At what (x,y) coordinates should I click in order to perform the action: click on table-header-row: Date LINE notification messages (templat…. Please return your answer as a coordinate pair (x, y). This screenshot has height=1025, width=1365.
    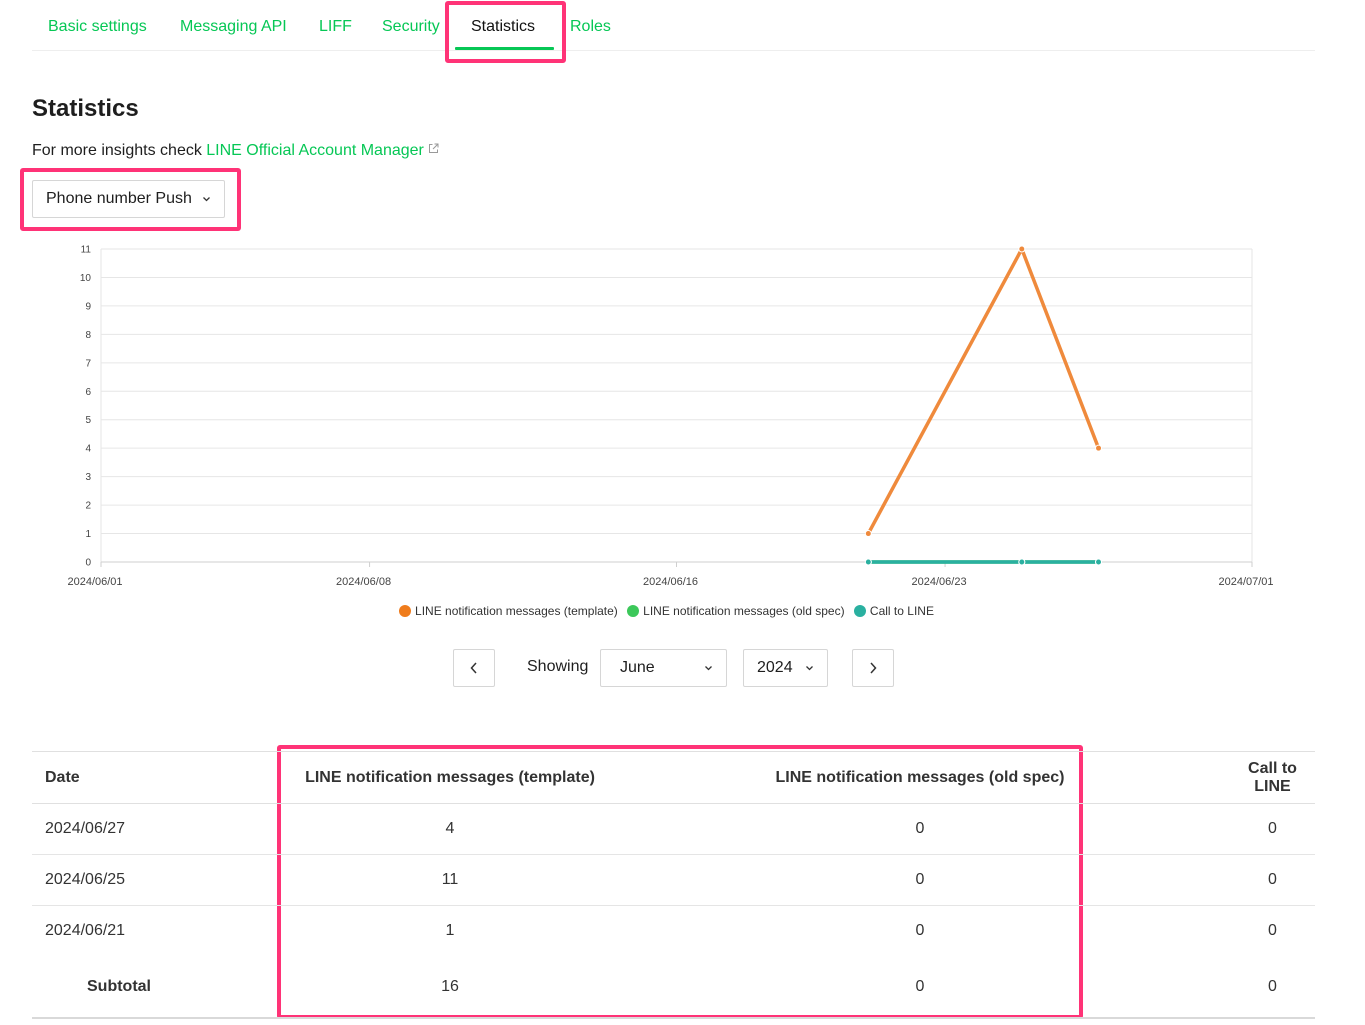
    Looking at the image, I should click on (673, 777).